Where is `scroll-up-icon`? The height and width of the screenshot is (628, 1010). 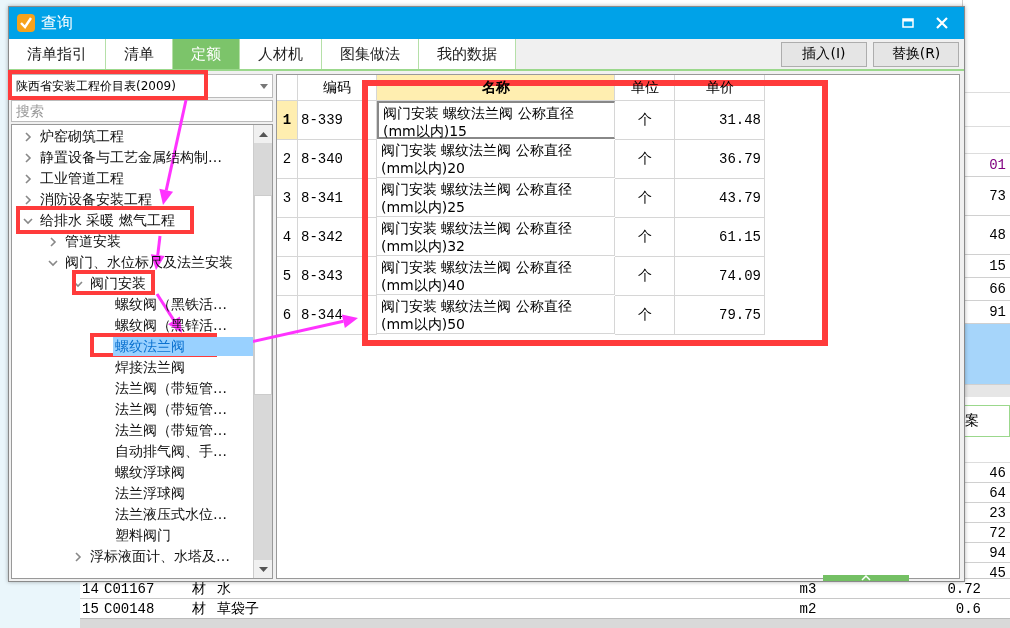 scroll-up-icon is located at coordinates (263, 134).